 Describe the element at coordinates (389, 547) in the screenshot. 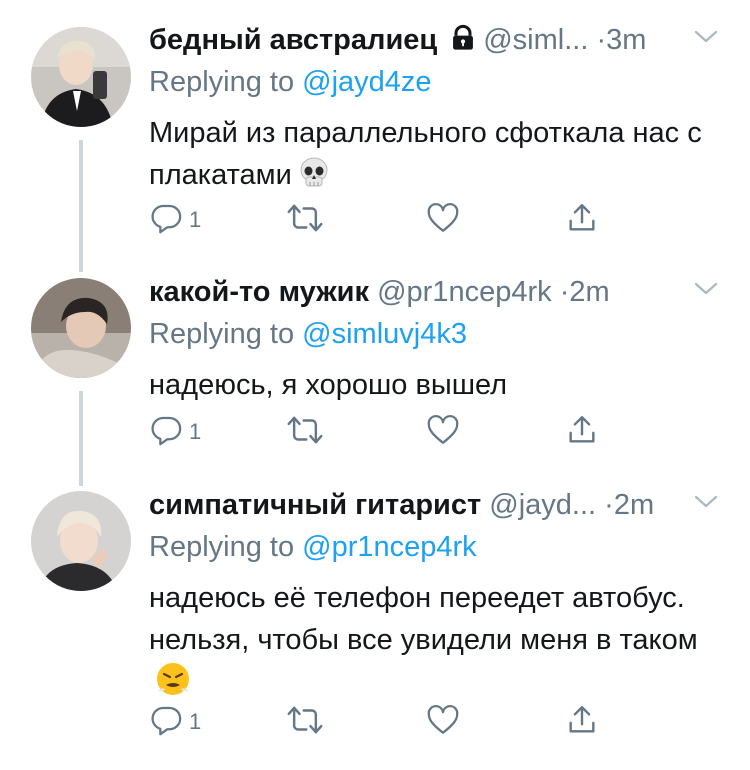

I see `mention-link: @pr1ncep4rk` at that location.